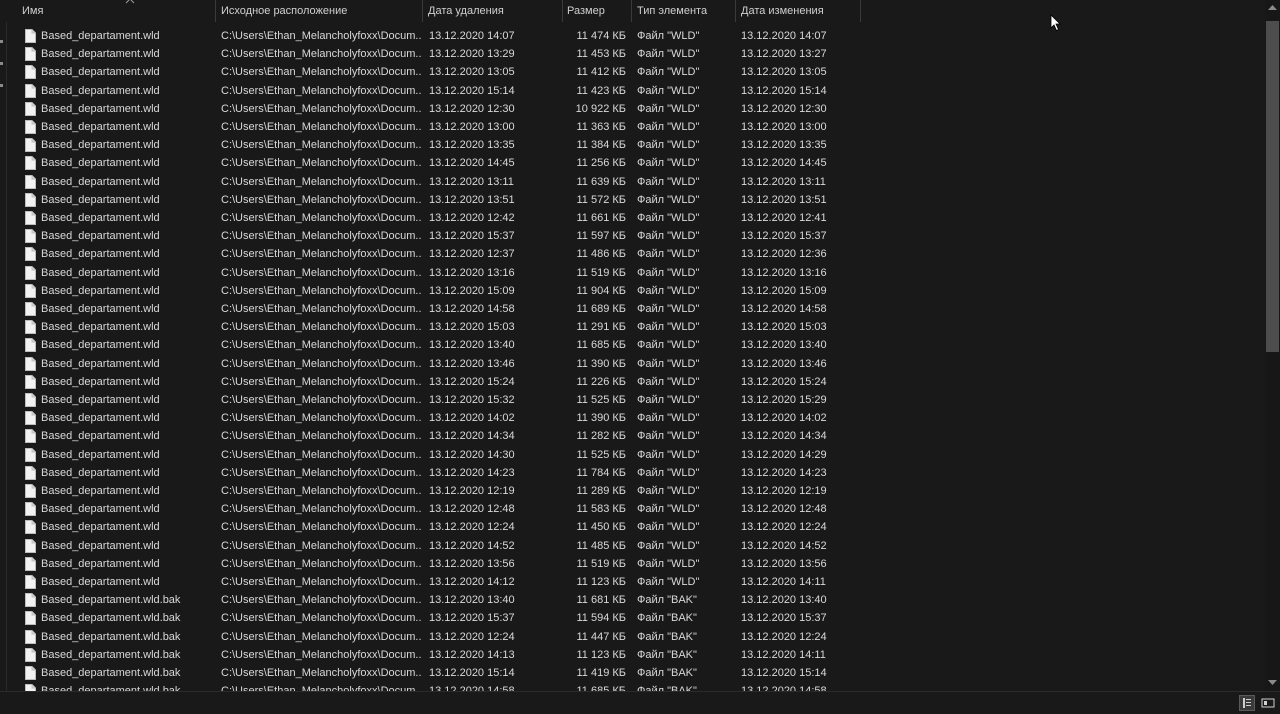 This screenshot has height=714, width=1280. Describe the element at coordinates (601, 418) in the screenshot. I see `file-size: 11 390 КБ` at that location.